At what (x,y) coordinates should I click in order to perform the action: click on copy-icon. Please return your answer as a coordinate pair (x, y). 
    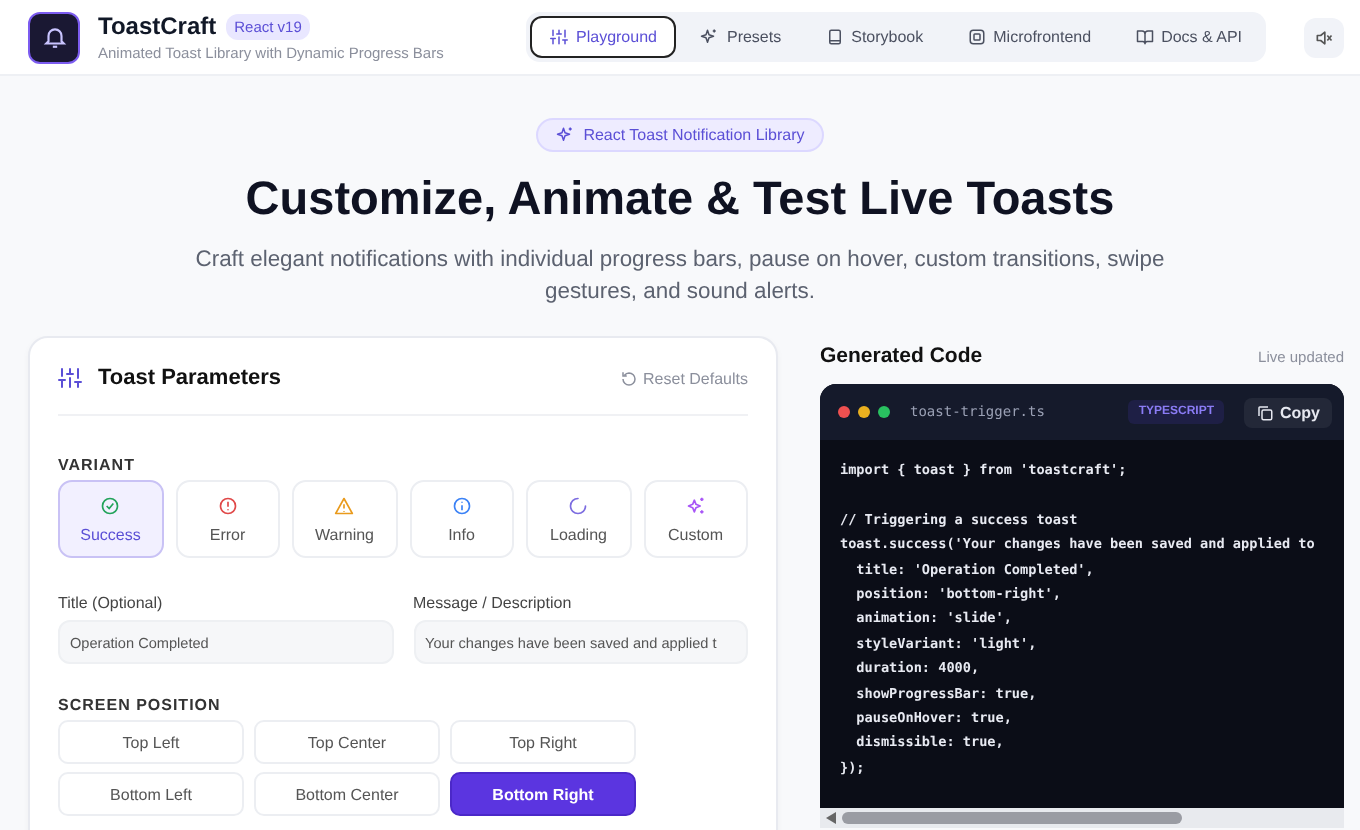
    Looking at the image, I should click on (1265, 412).